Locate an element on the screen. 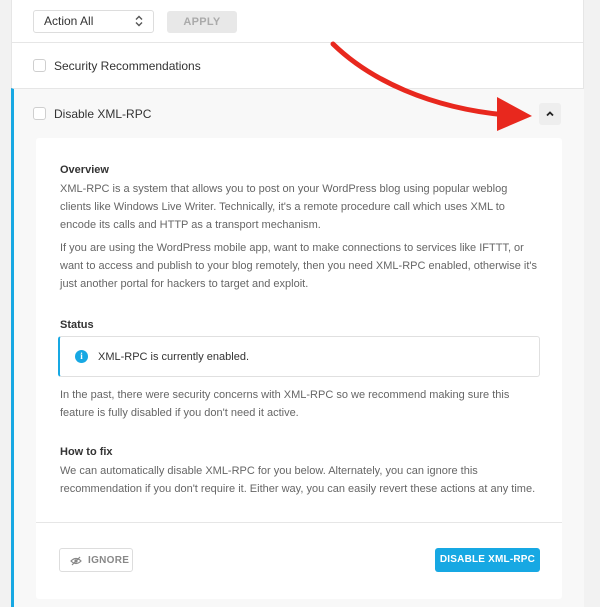 Image resolution: width=600 pixels, height=607 pixels. disable-xml-rpc-button: DISABLE XML-RPC is located at coordinates (487, 560).